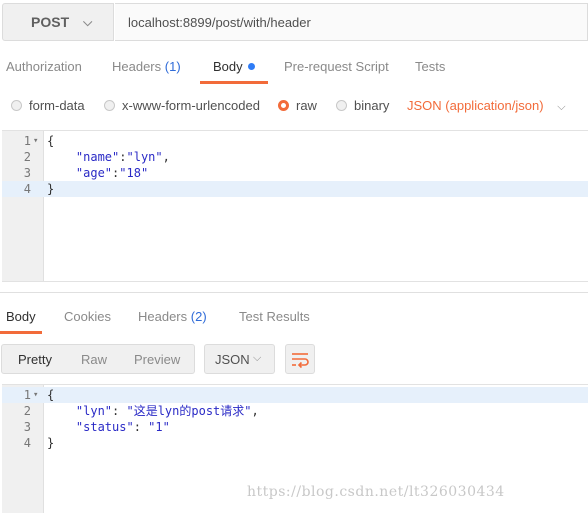 This screenshot has width=588, height=513. I want to click on radio-form-data: form-data, so click(48, 105).